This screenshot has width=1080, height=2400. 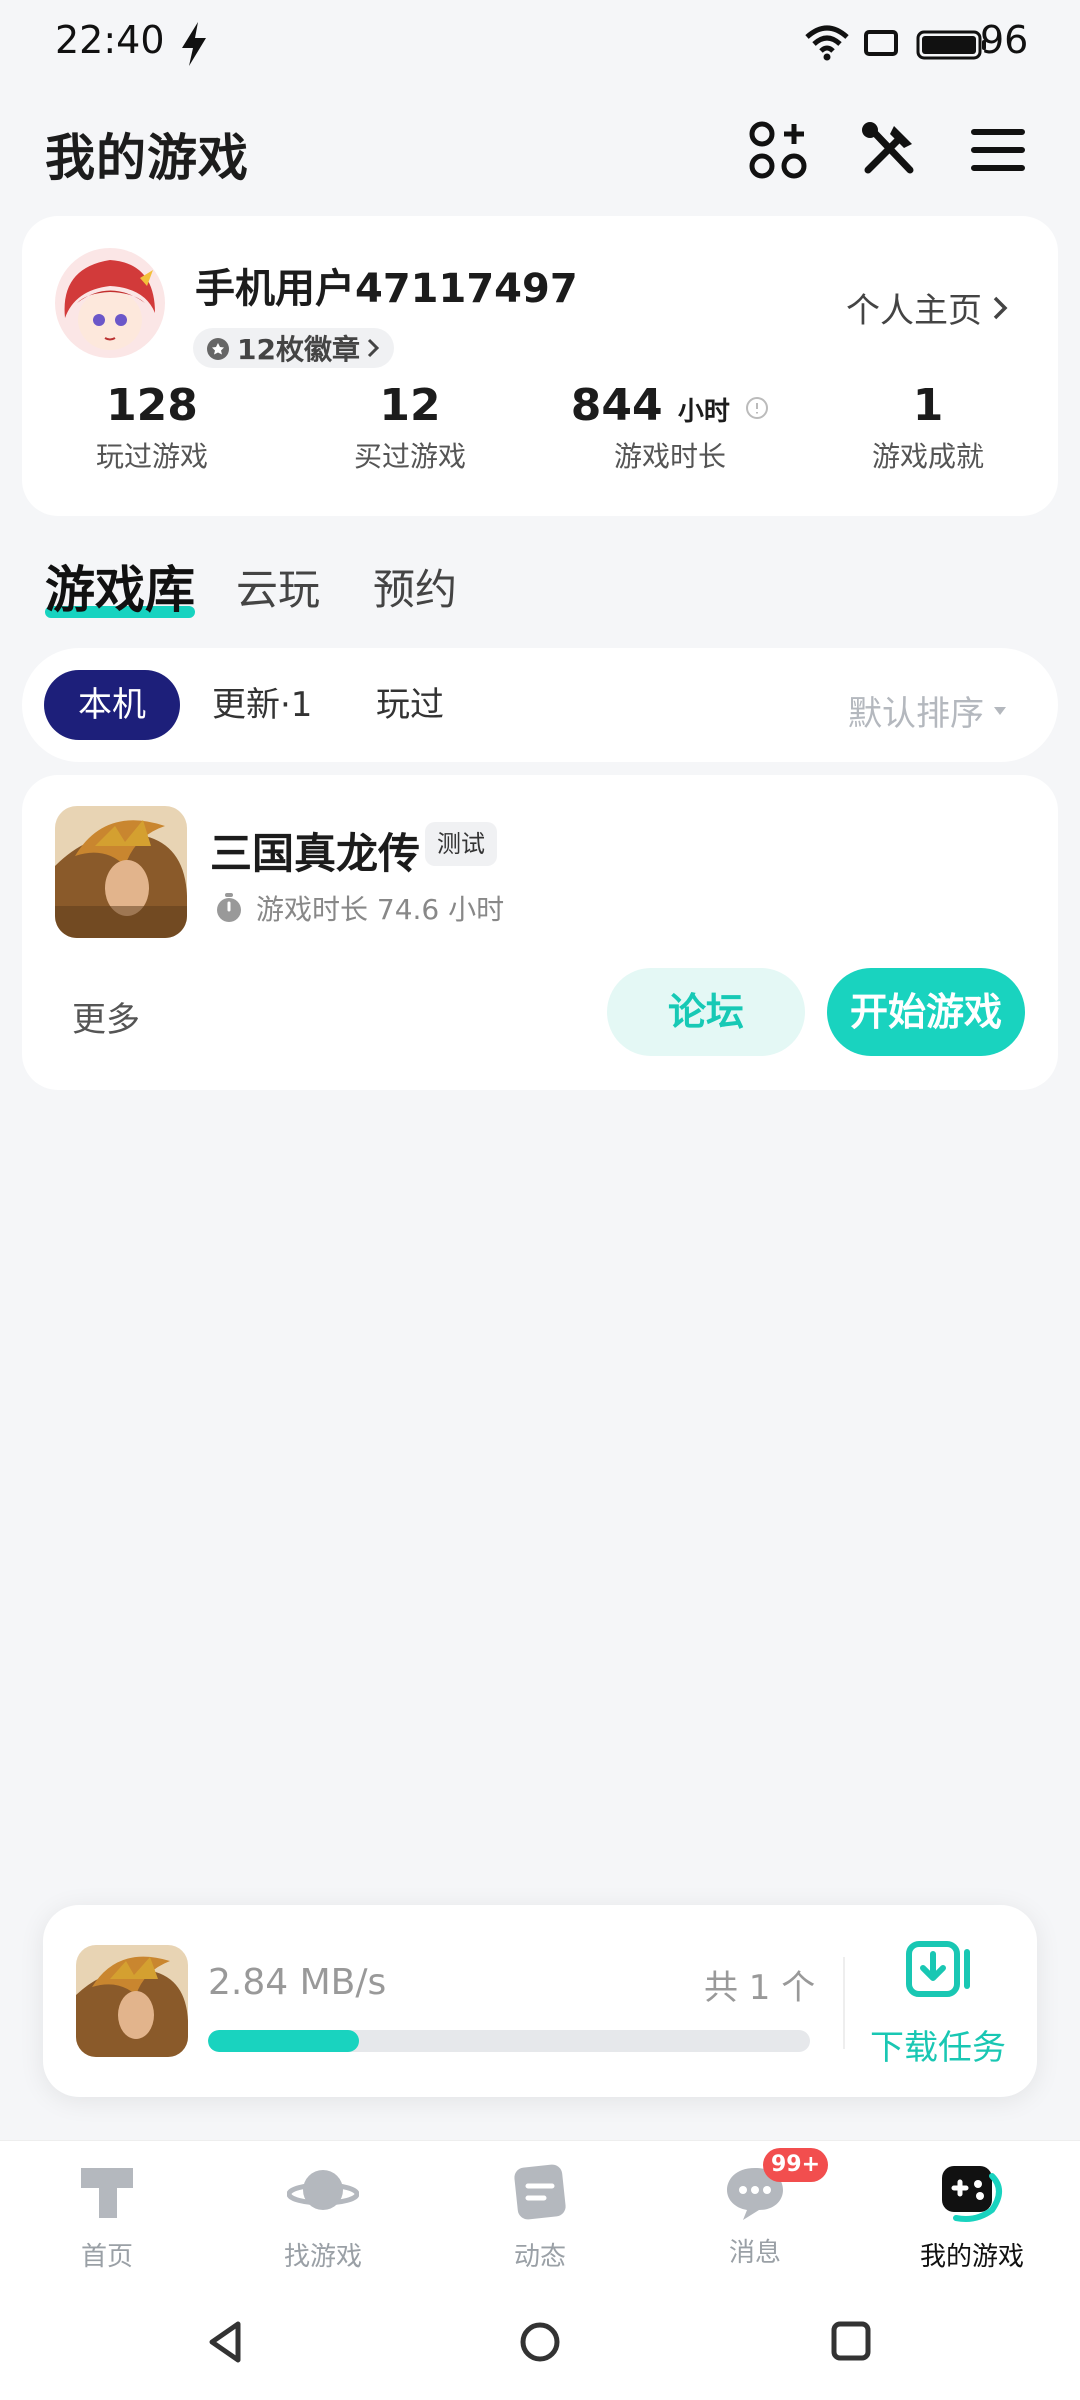 I want to click on tools-icon, so click(x=888, y=150).